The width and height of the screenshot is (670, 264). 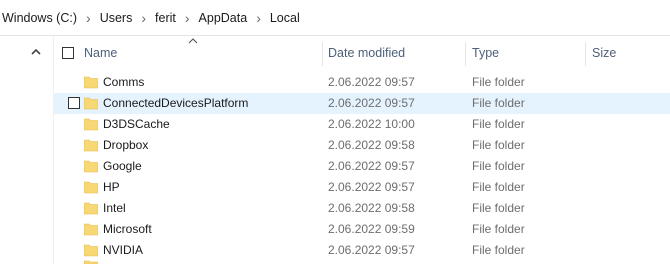 I want to click on file-row: Intel 2.06.2022 09:58 File folder, so click(x=362, y=208).